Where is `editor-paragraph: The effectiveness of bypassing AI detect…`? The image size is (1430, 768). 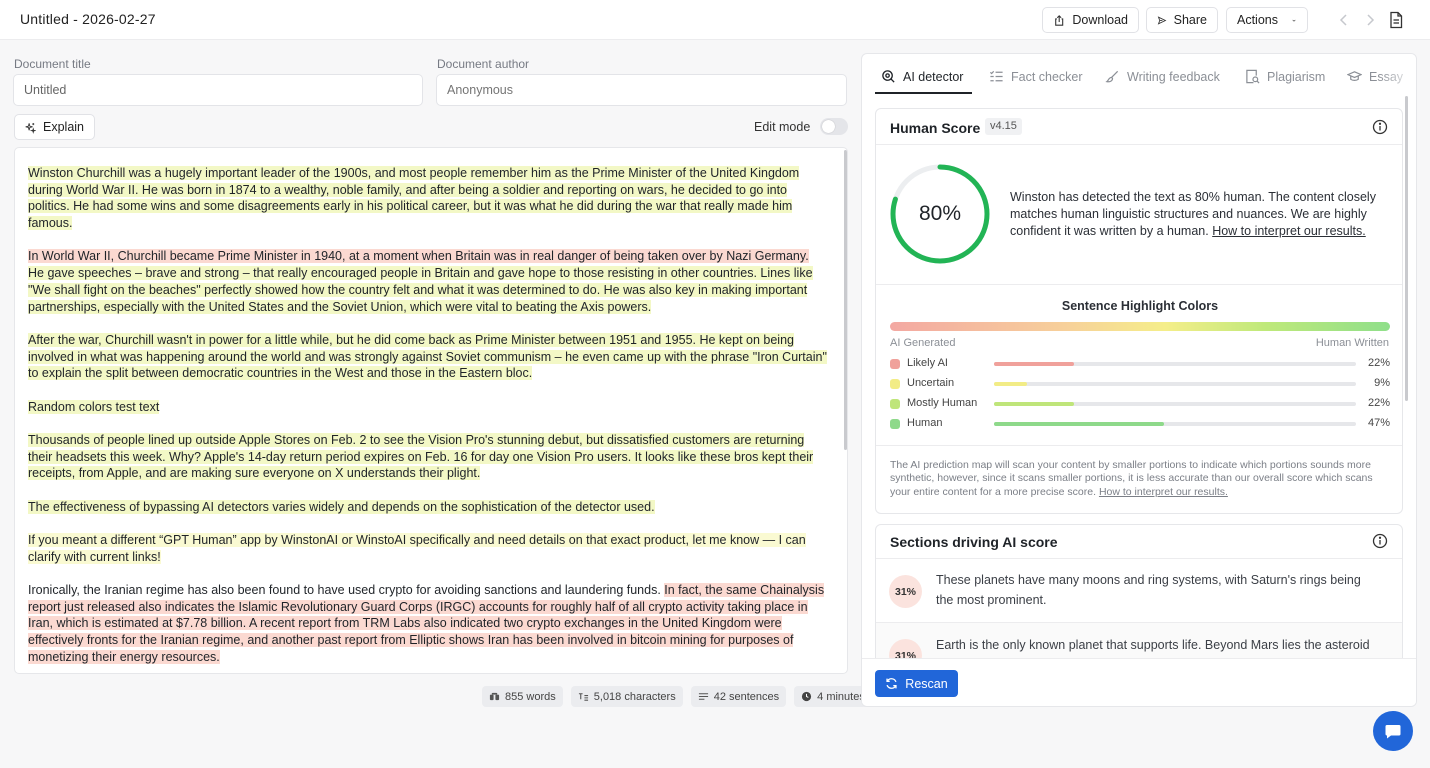
editor-paragraph: The effectiveness of bypassing AI detect… is located at coordinates (428, 507).